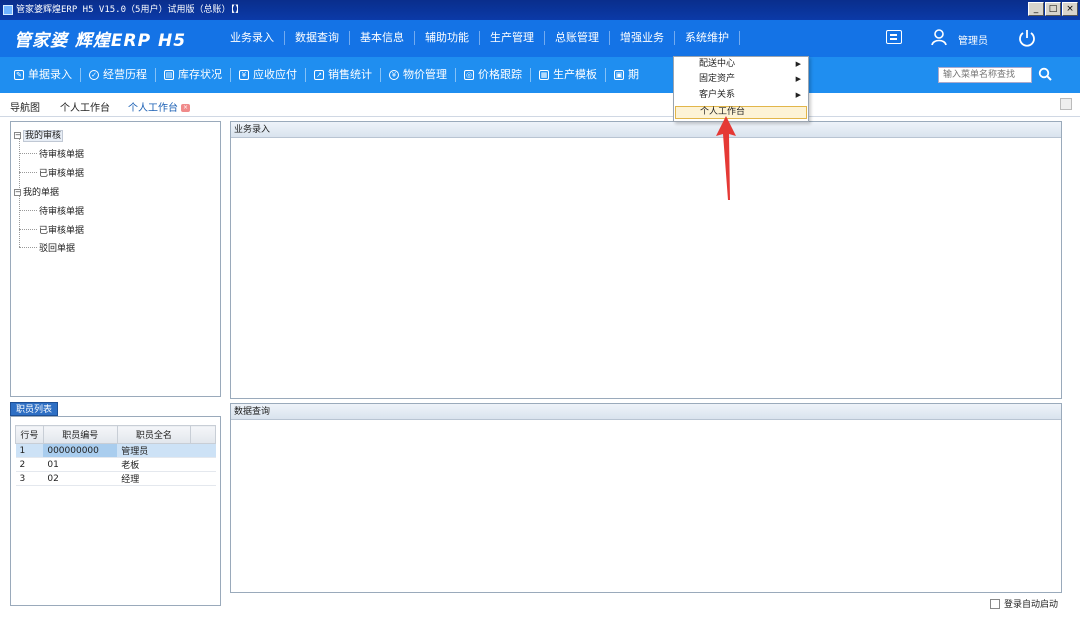 The image size is (1080, 618). What do you see at coordinates (512, 38) in the screenshot?
I see `menu-production: 生产管理` at bounding box center [512, 38].